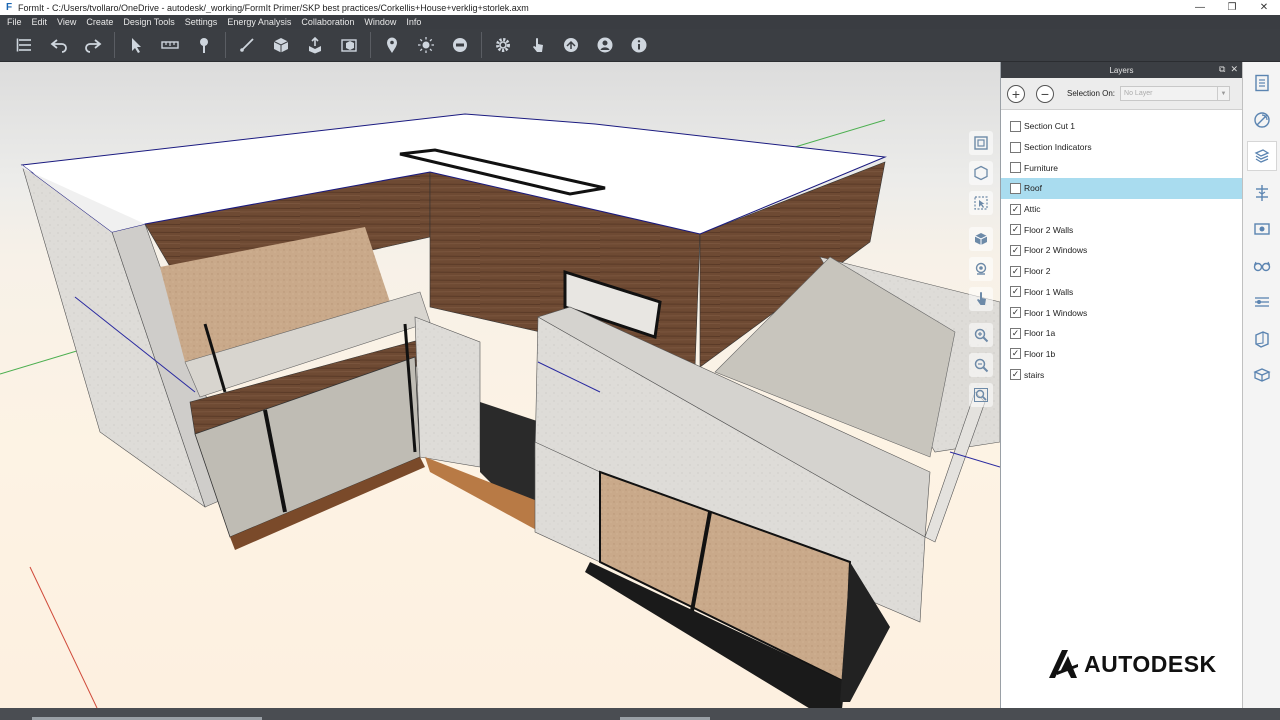 This screenshot has height=720, width=1280. What do you see at coordinates (460, 45) in the screenshot?
I see `level-icon` at bounding box center [460, 45].